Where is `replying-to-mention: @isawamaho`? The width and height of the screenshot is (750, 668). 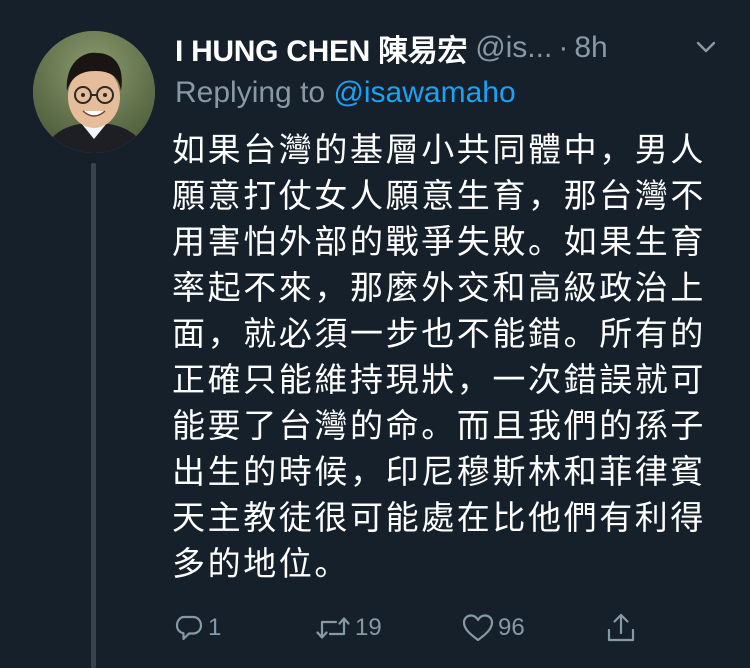 replying-to-mention: @isawamaho is located at coordinates (424, 92).